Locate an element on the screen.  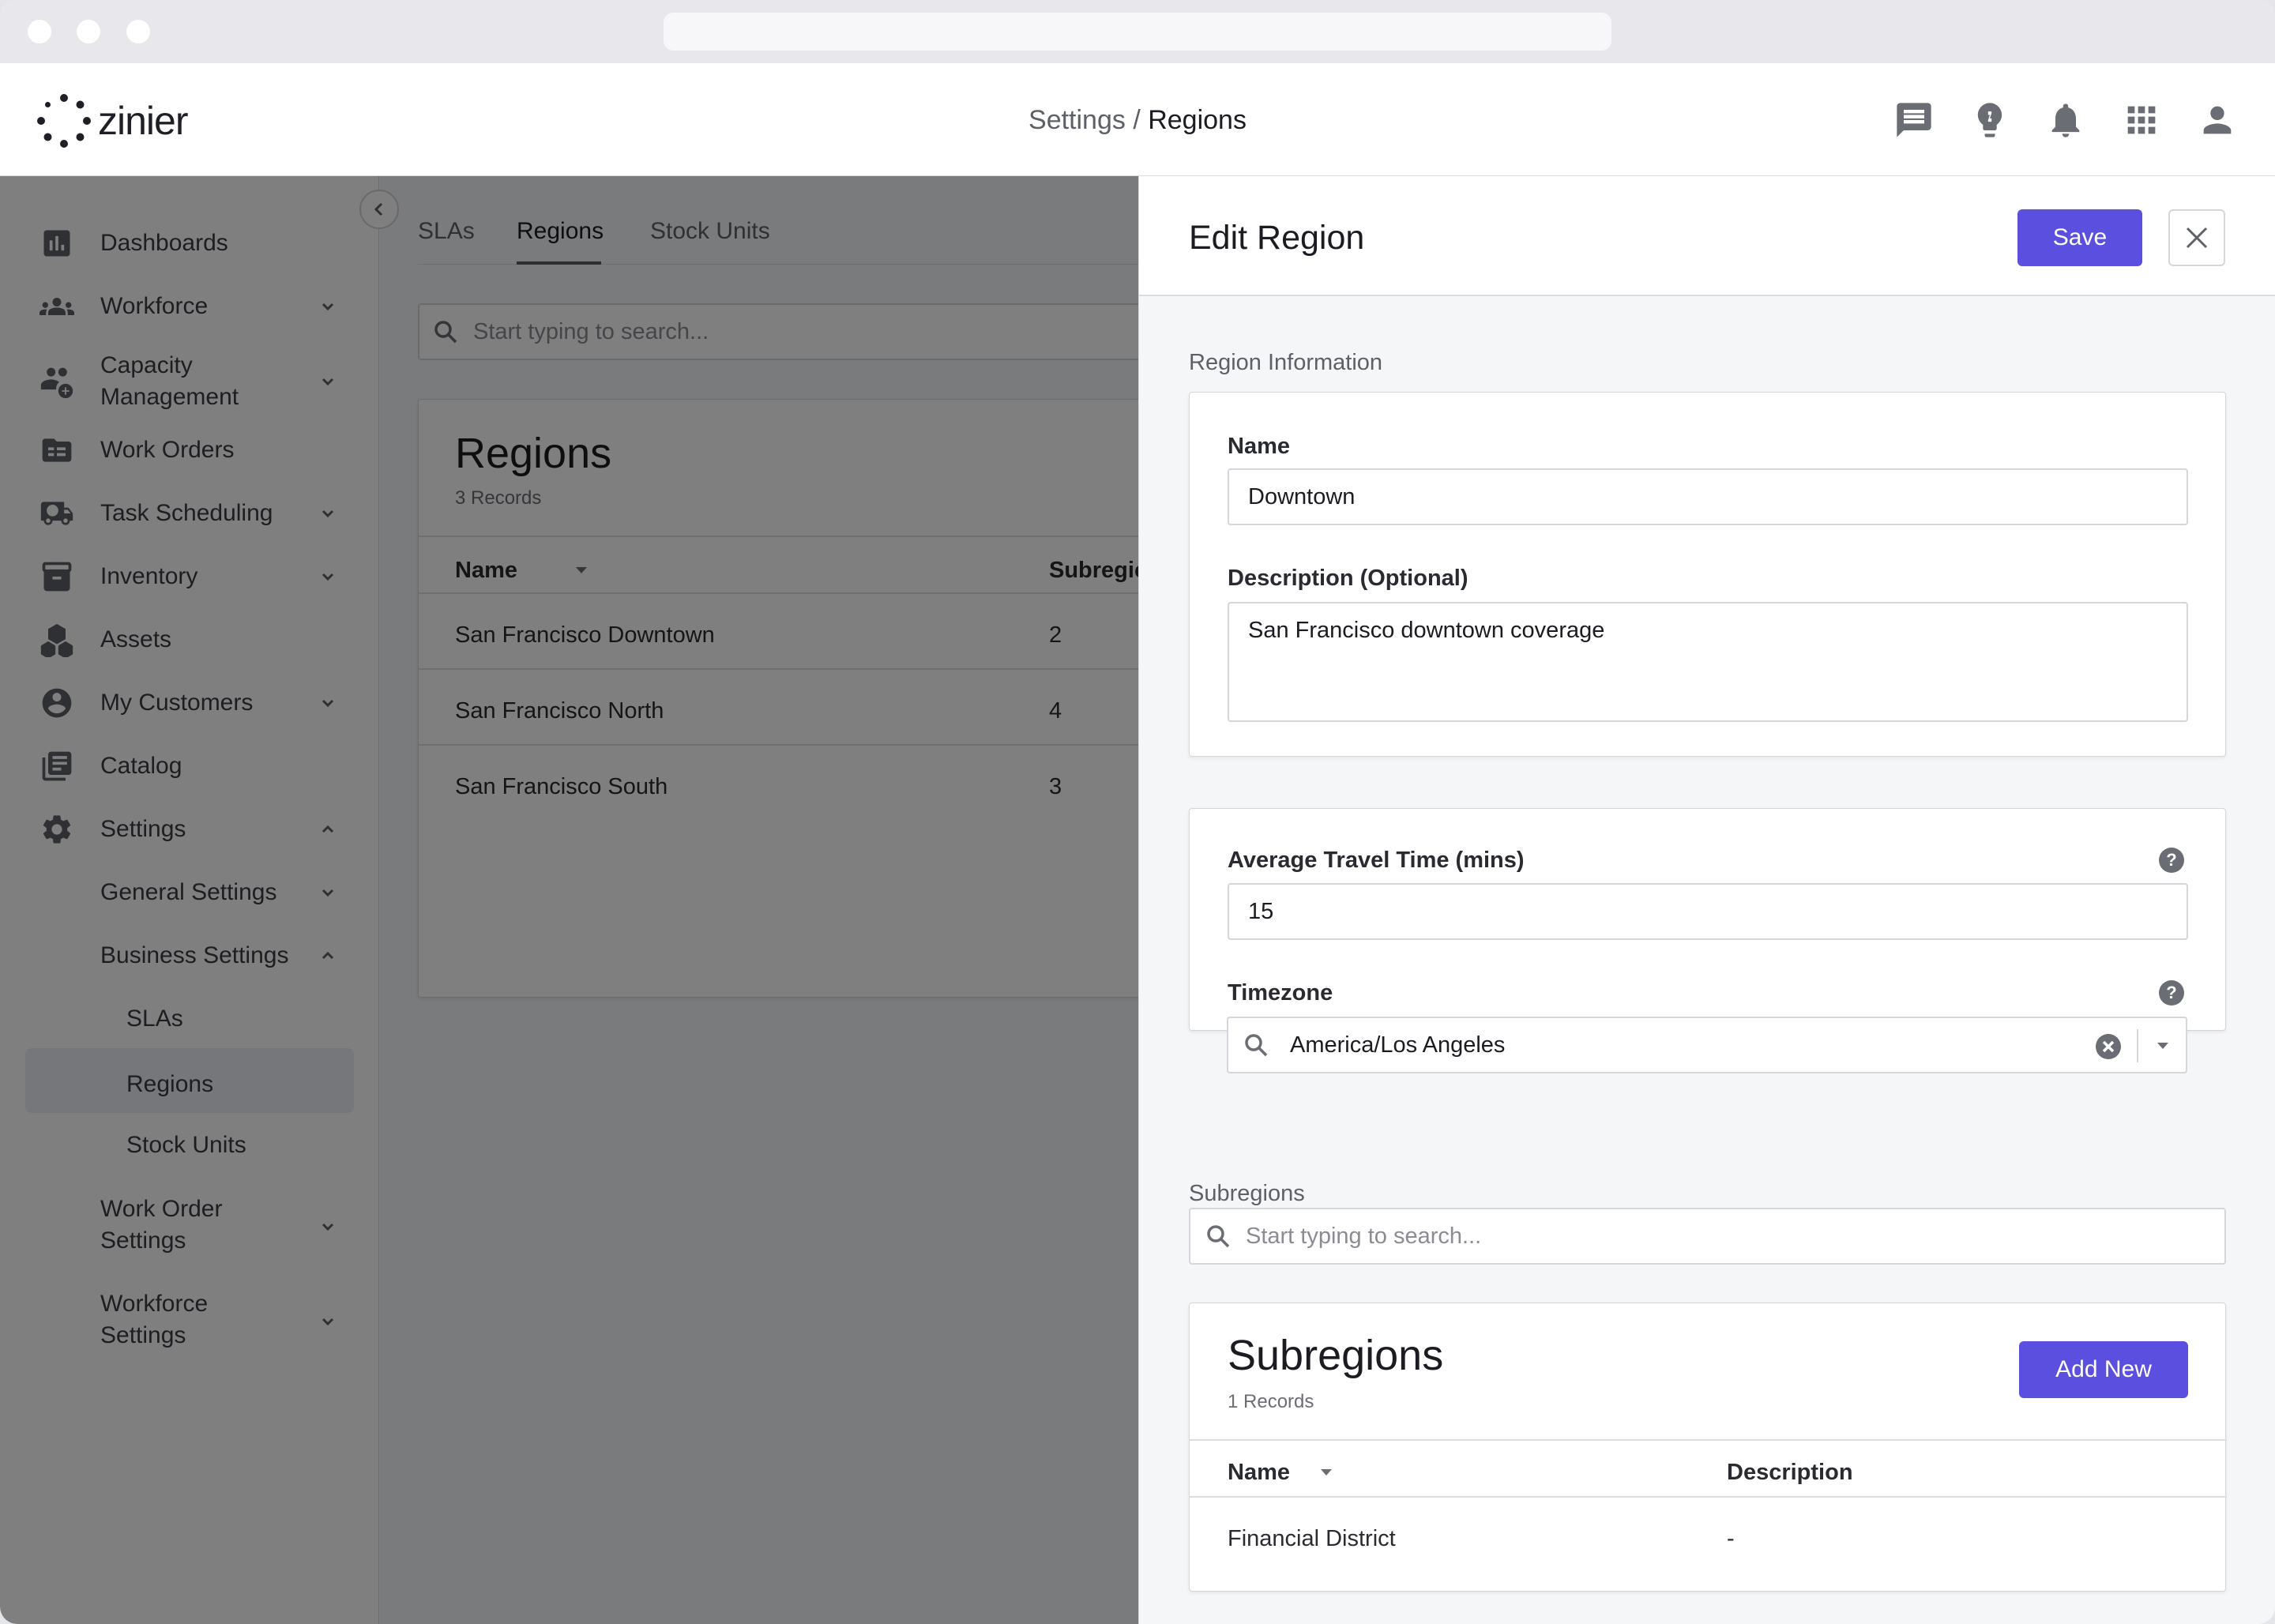
travel-time-input: 15 is located at coordinates (1708, 911).